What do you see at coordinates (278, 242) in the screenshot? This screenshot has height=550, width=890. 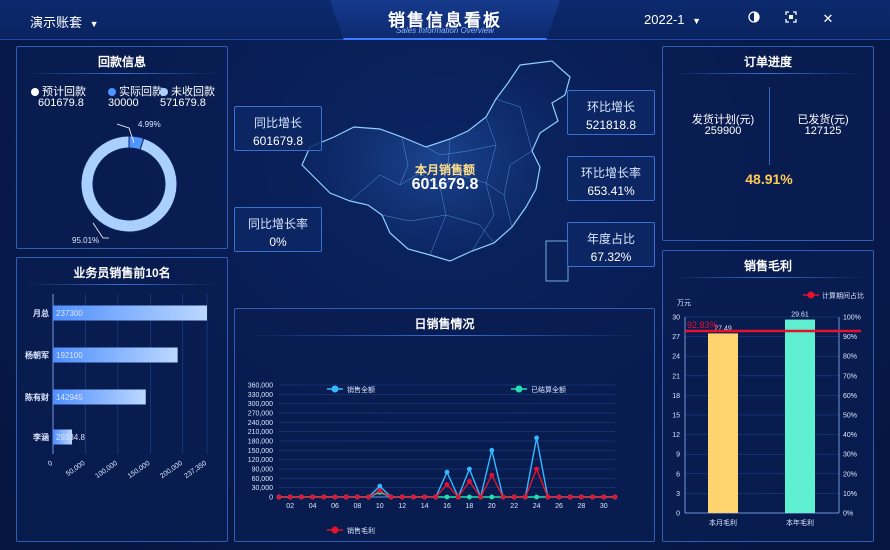 I see `callout-value: 0%` at bounding box center [278, 242].